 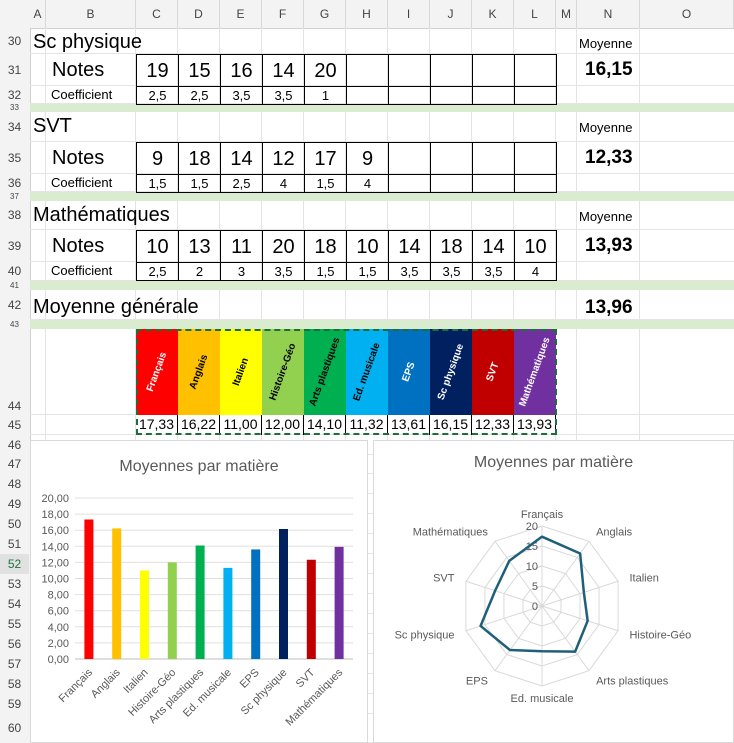 What do you see at coordinates (14, 684) in the screenshot?
I see `row-header-58: 58` at bounding box center [14, 684].